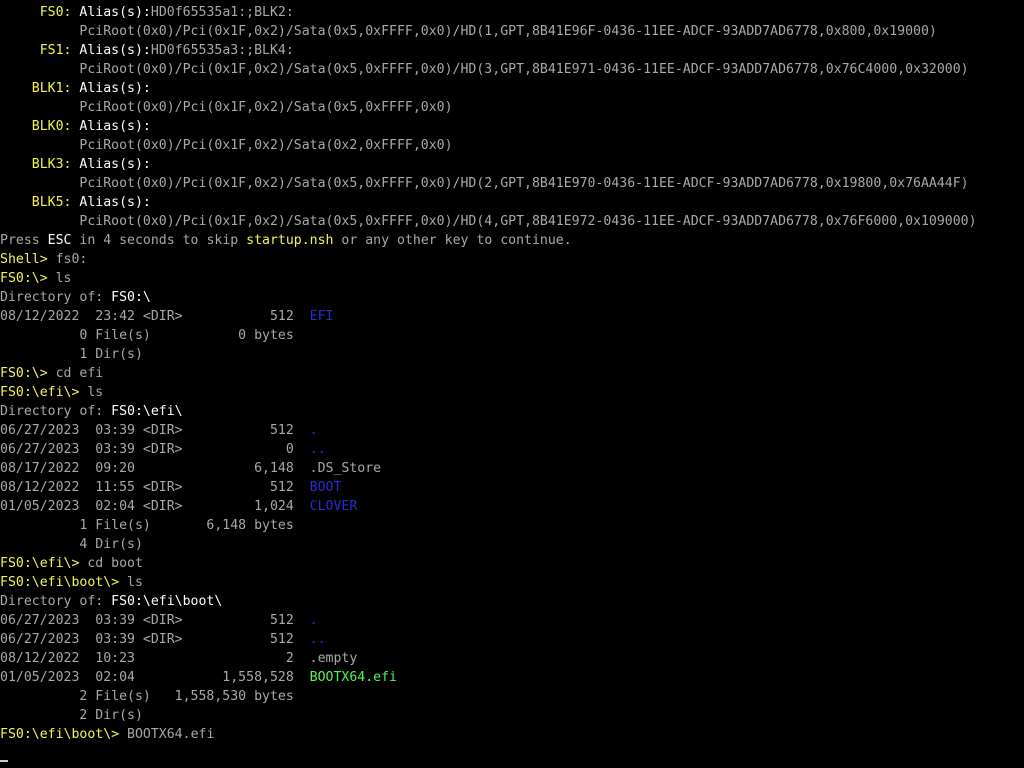  I want to click on terminal-text-segment: fs0:, so click(71, 259).